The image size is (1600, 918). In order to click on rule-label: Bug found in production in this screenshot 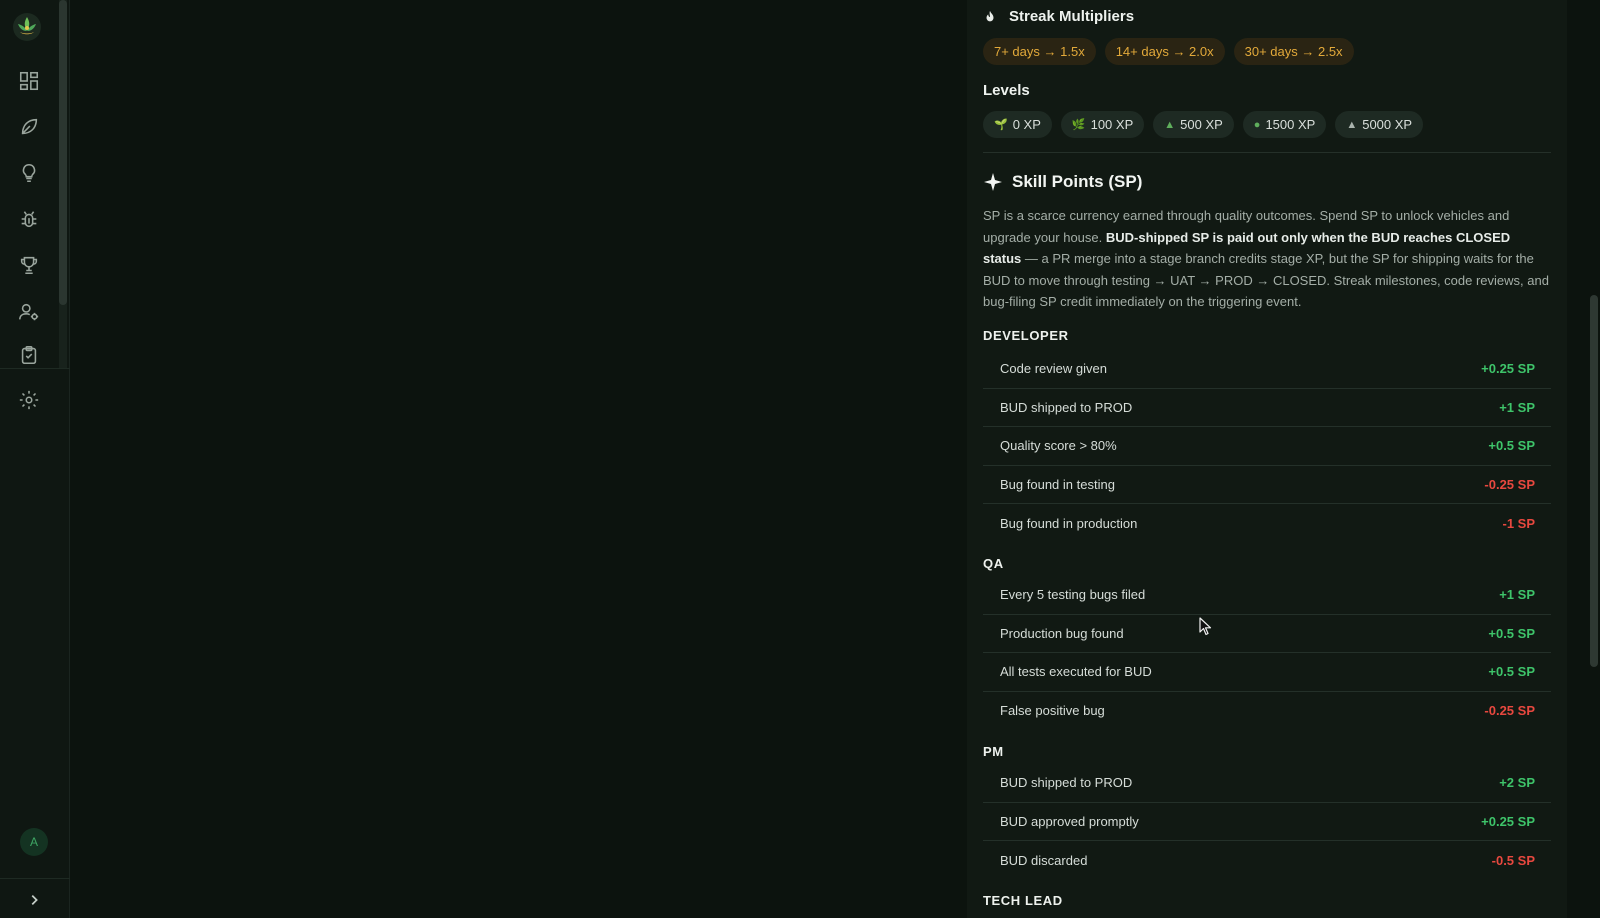, I will do `click(1069, 523)`.